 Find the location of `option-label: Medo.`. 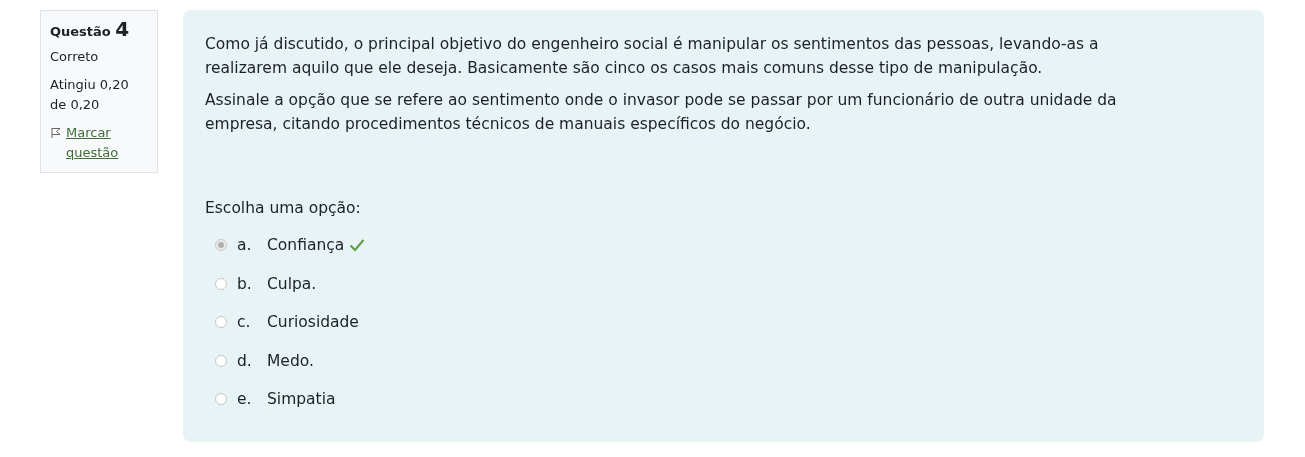

option-label: Medo. is located at coordinates (290, 360).